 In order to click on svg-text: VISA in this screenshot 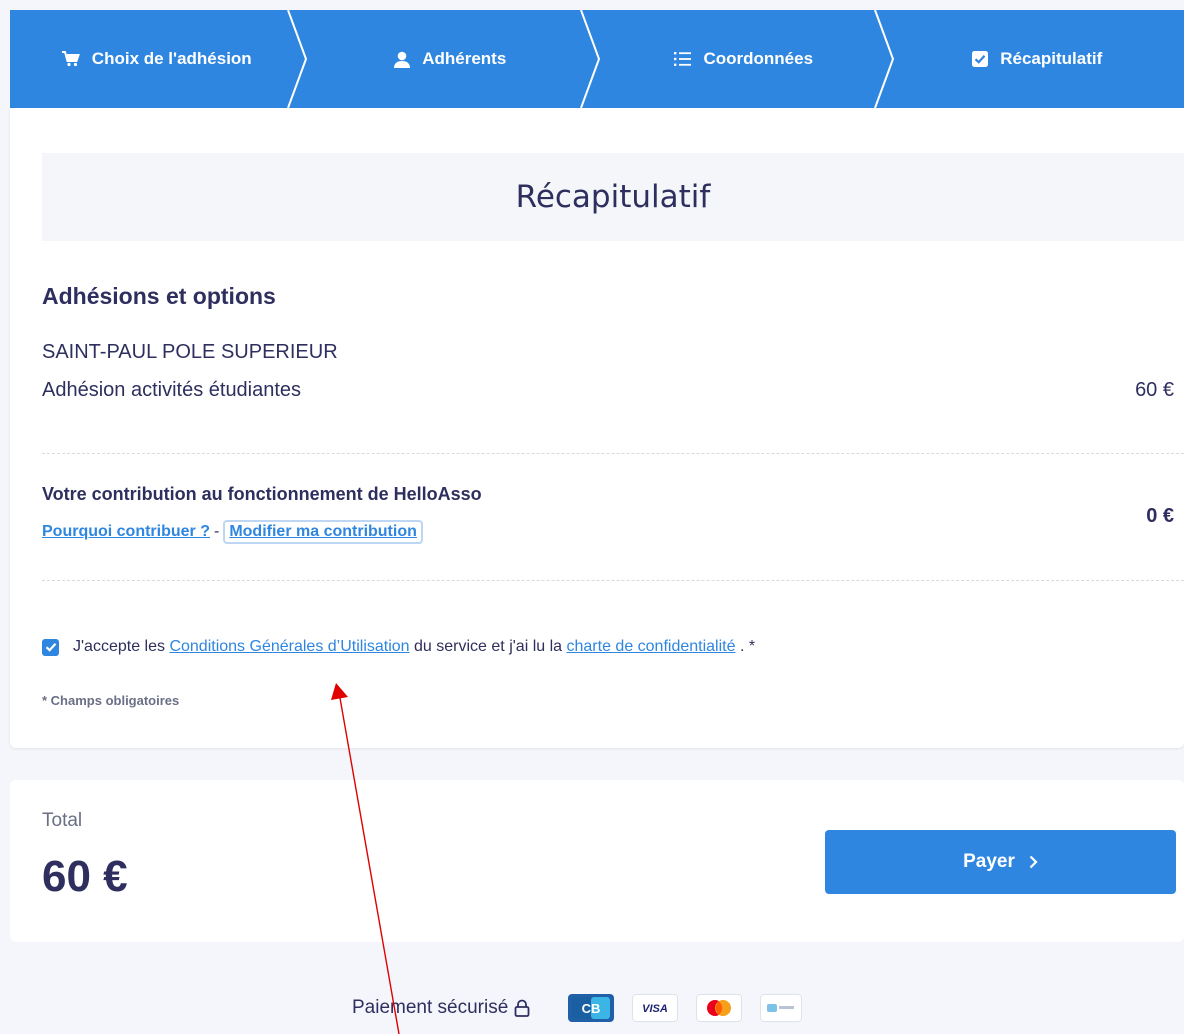, I will do `click(655, 1009)`.